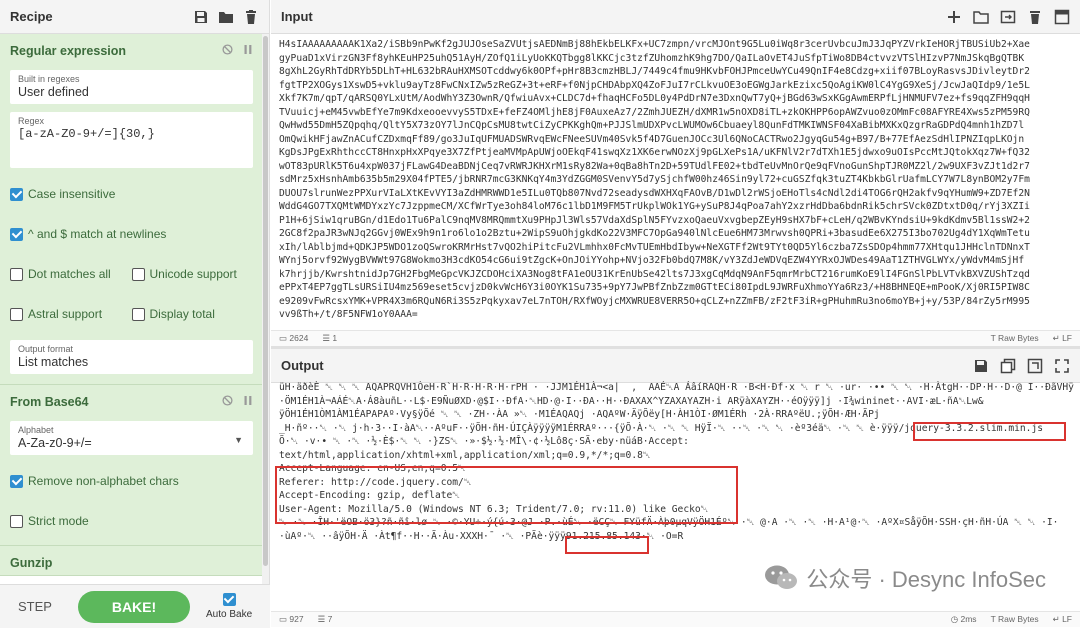 The height and width of the screenshot is (628, 1080). What do you see at coordinates (192, 274) in the screenshot?
I see `unicode-support-checkbox: Unicode support` at bounding box center [192, 274].